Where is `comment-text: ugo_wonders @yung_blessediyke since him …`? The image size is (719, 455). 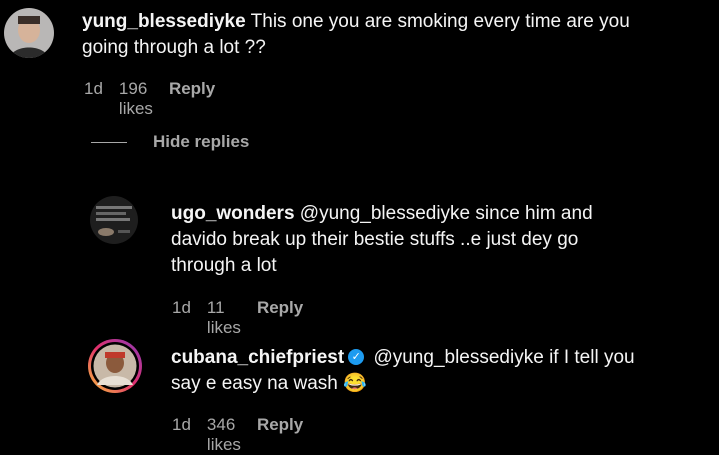
comment-text: ugo_wonders @yung_blessediyke since him … is located at coordinates (382, 239).